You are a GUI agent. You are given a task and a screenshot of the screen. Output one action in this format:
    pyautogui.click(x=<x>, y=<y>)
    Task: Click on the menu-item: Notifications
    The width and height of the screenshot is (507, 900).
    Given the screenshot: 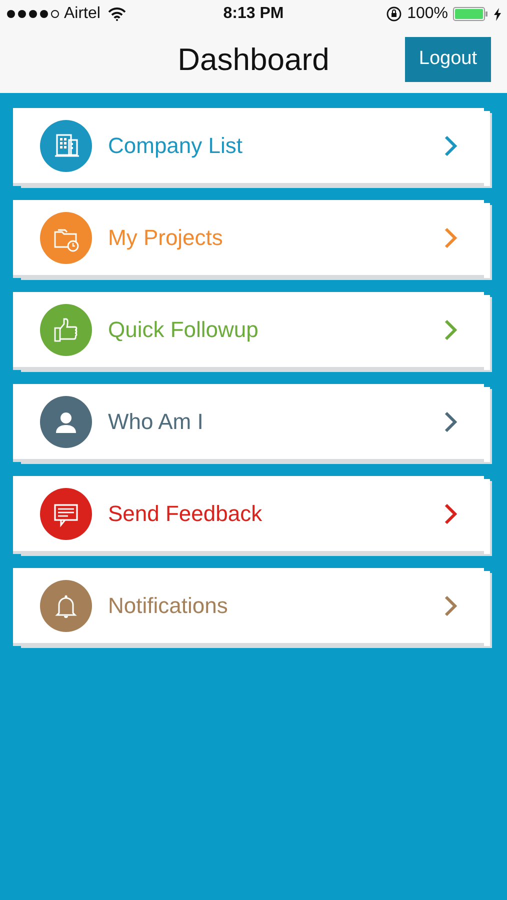 What is the action you would take?
    pyautogui.click(x=248, y=605)
    